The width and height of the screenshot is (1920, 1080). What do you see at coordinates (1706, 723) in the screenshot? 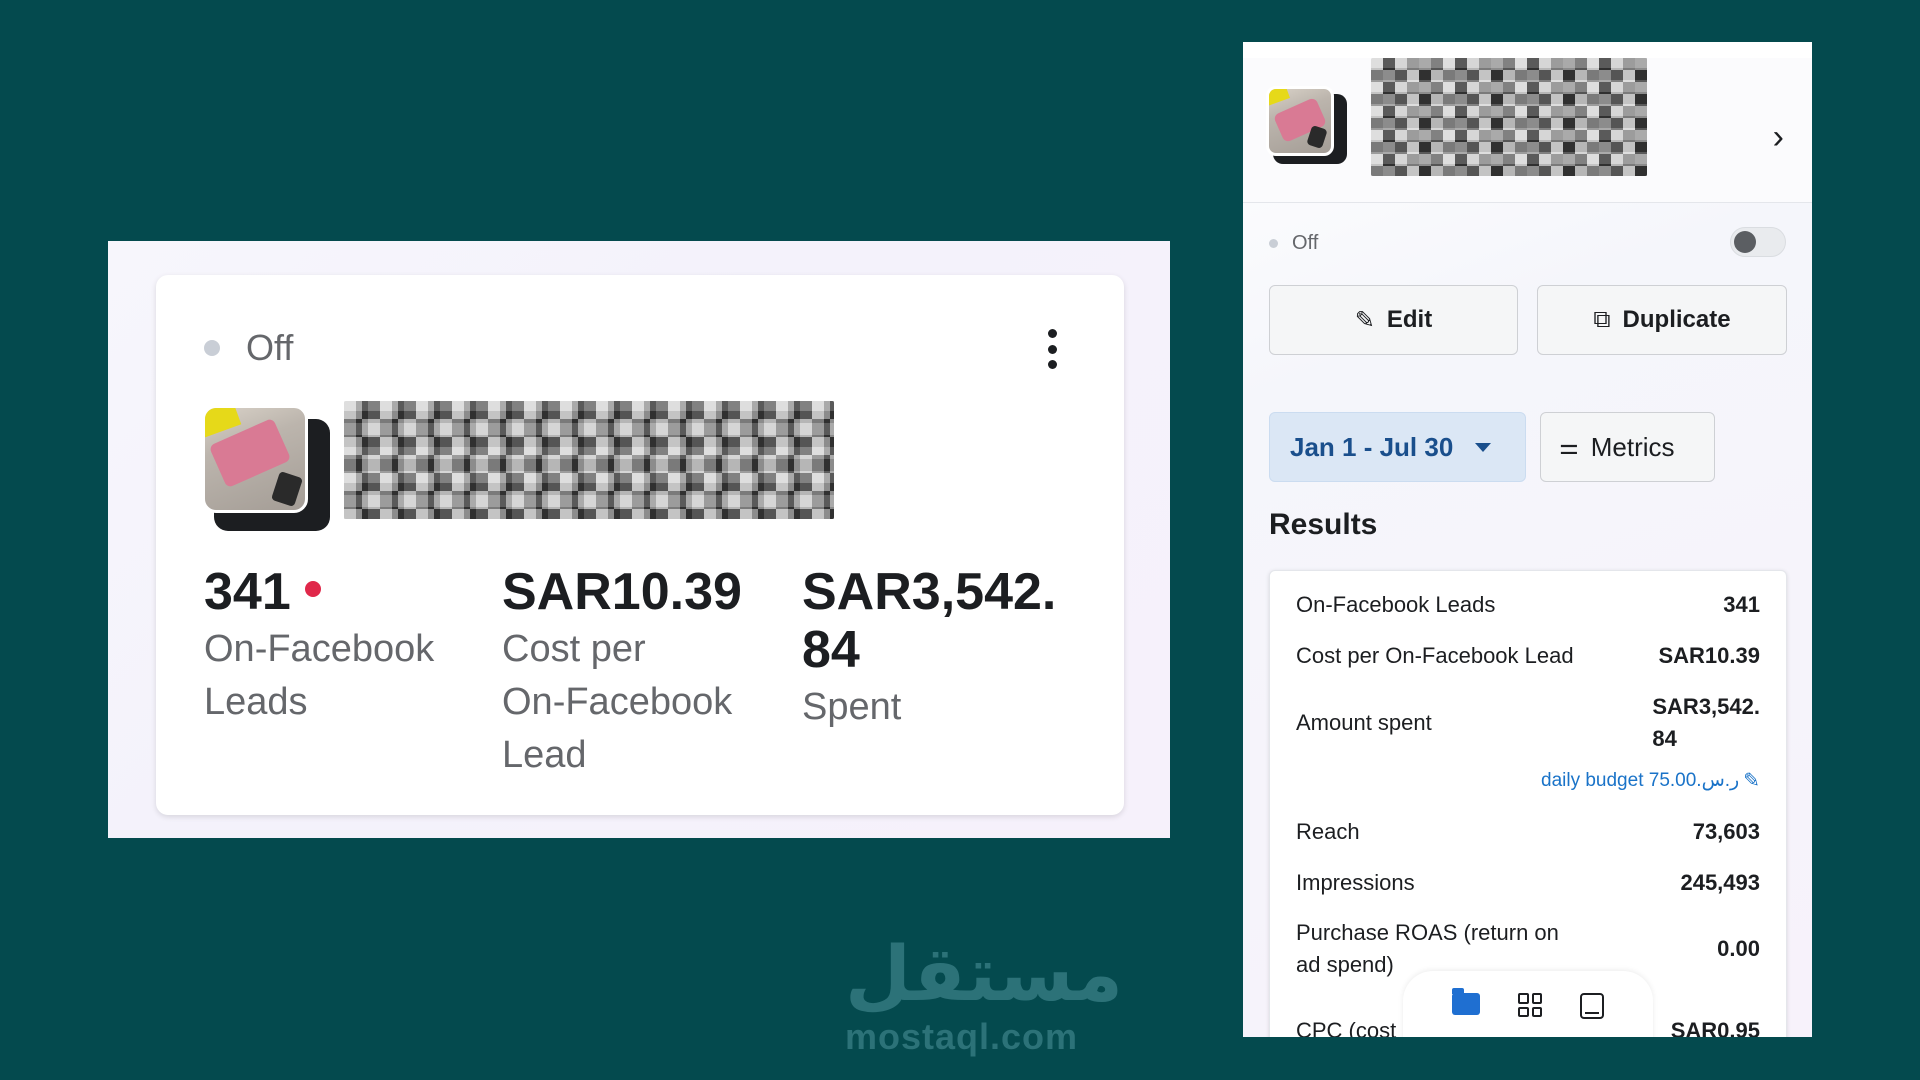
I see `result-value: SAR3,542. 84` at bounding box center [1706, 723].